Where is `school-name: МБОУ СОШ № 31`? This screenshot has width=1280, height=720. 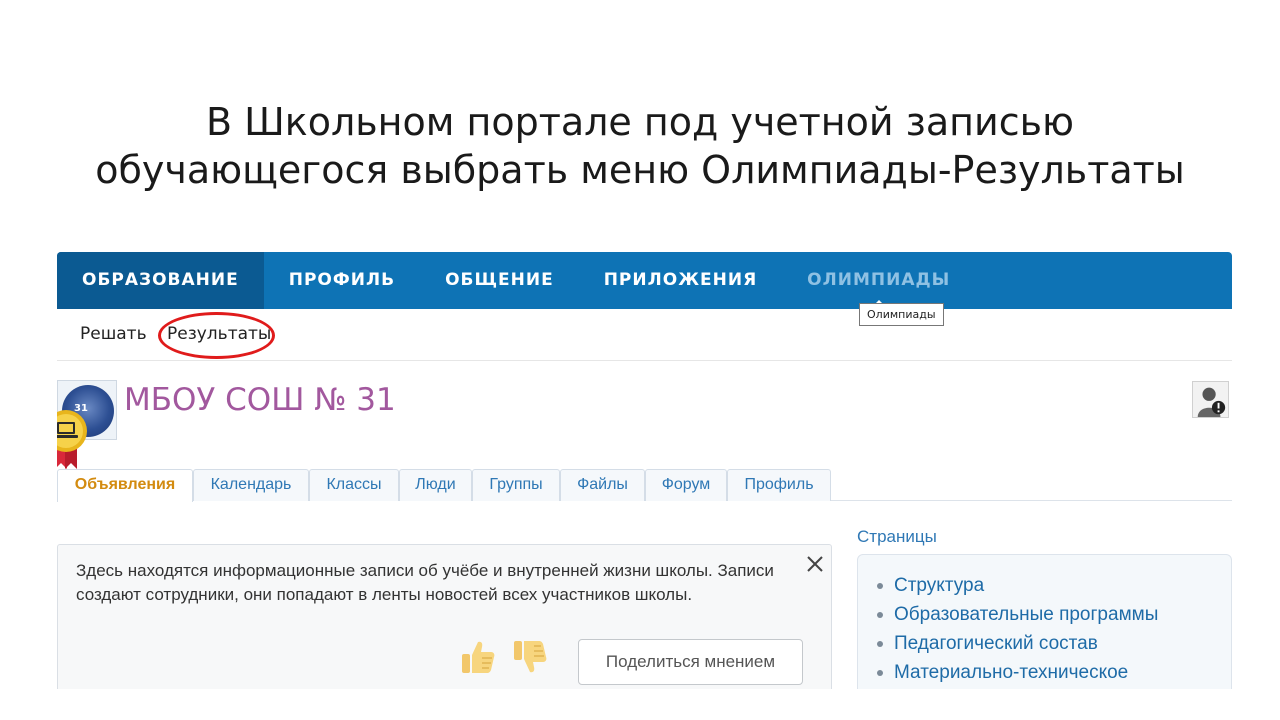 school-name: МБОУ СОШ № 31 is located at coordinates (260, 400).